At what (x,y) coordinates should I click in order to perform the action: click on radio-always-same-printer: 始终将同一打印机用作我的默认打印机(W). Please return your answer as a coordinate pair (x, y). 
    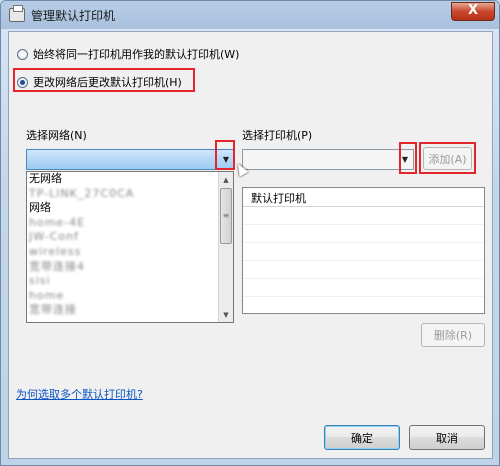
    Looking at the image, I should click on (128, 54).